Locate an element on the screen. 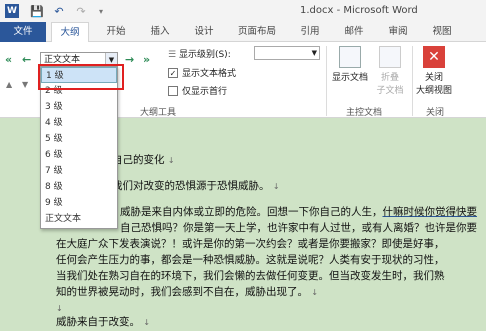  dropdown-item-level-6: 6 级 is located at coordinates (79, 155).